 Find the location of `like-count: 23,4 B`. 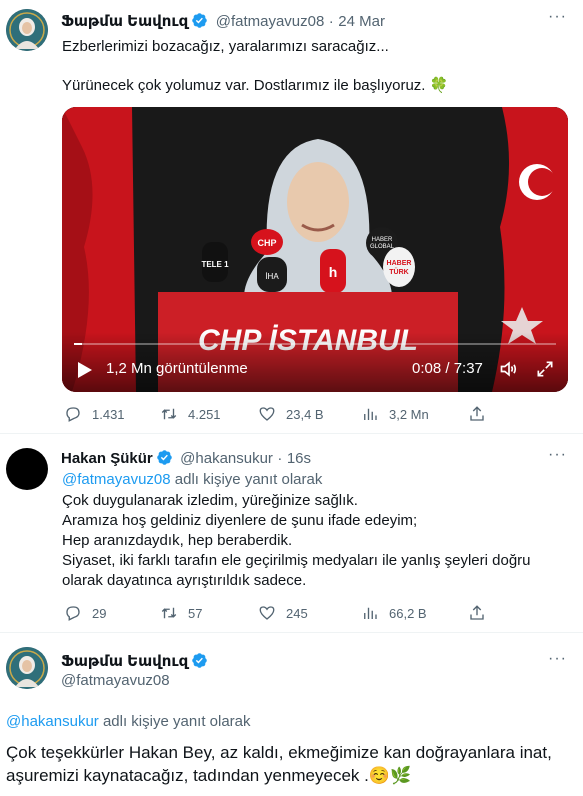

like-count: 23,4 B is located at coordinates (305, 414).